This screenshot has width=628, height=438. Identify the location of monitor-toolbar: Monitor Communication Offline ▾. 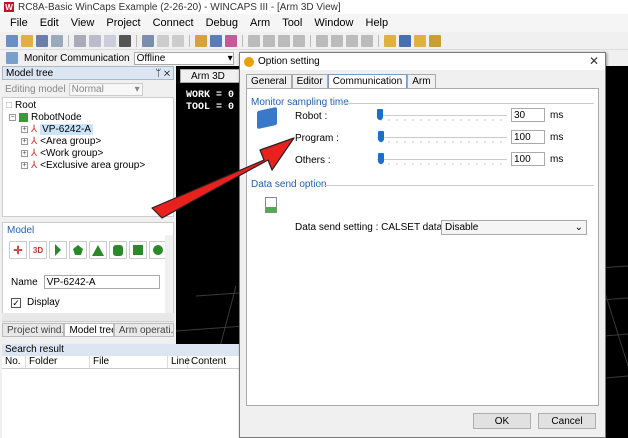
(120, 58).